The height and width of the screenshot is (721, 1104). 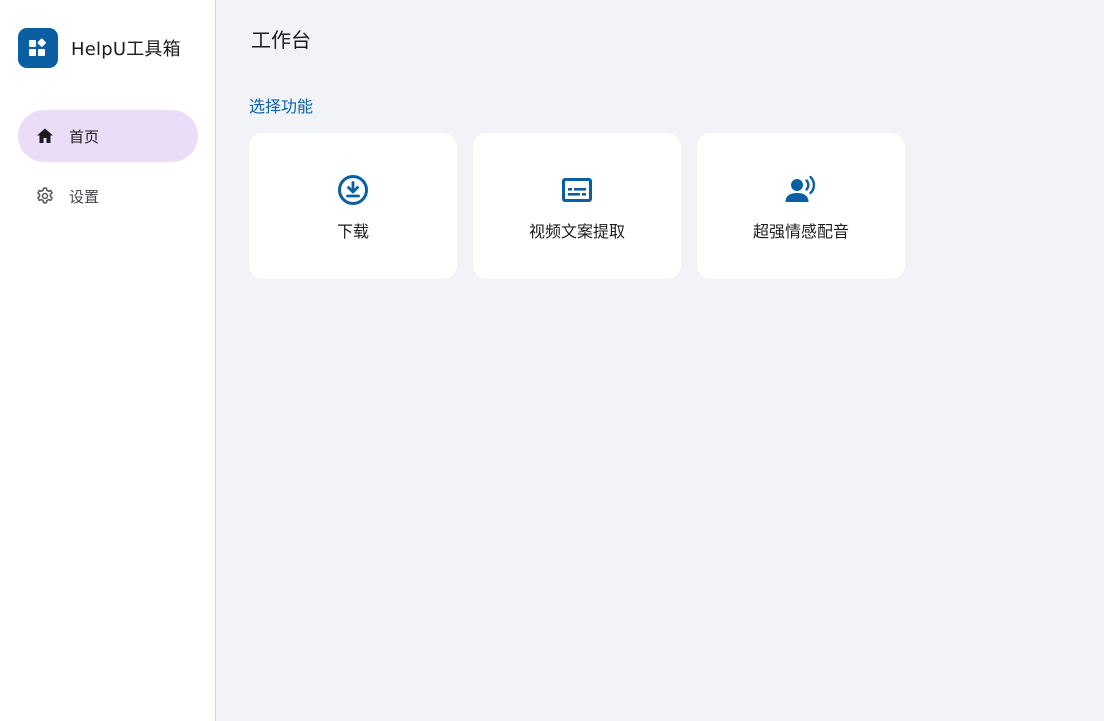 I want to click on feature-cards: 下载 视频文案提取 超强情感配音, so click(x=585, y=206).